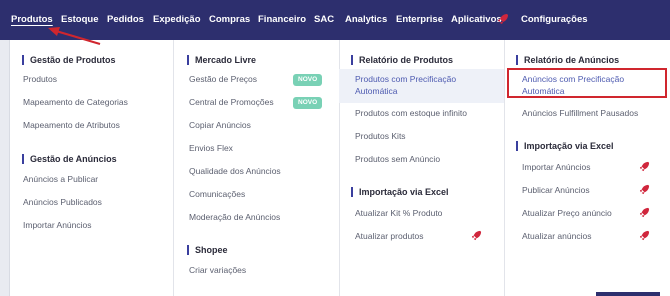 This screenshot has width=670, height=296. Describe the element at coordinates (74, 36) in the screenshot. I see `red-arrow` at that location.